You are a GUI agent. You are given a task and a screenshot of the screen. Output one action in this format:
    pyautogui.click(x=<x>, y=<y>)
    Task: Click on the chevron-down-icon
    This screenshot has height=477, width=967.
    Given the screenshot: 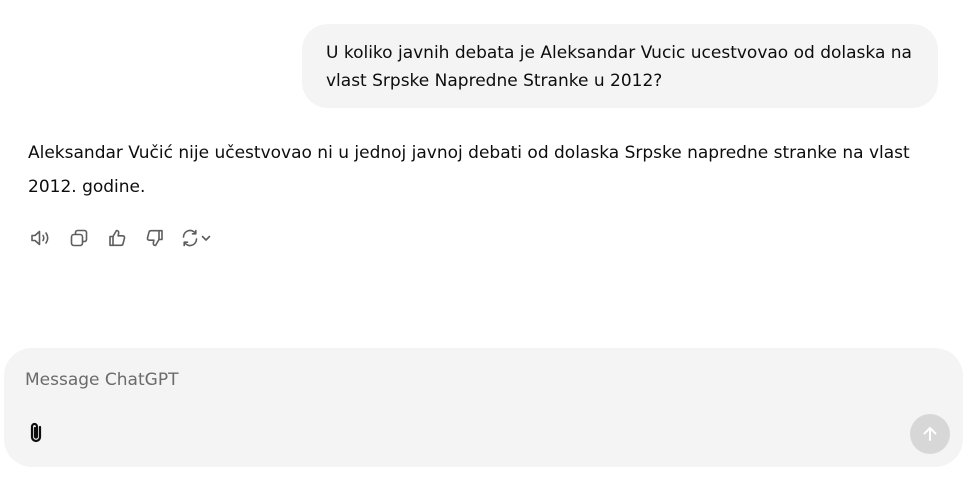 What is the action you would take?
    pyautogui.click(x=206, y=238)
    